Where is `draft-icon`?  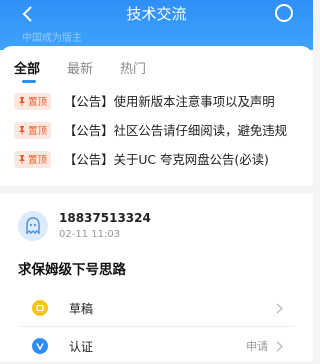
draft-icon is located at coordinates (40, 308).